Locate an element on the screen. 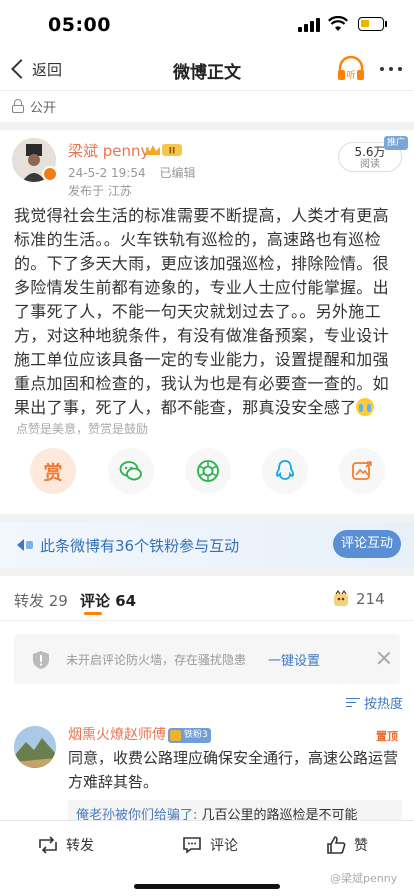 Image resolution: width=414 pixels, height=896 pixels. verified-badge-icon is located at coordinates (50, 174).